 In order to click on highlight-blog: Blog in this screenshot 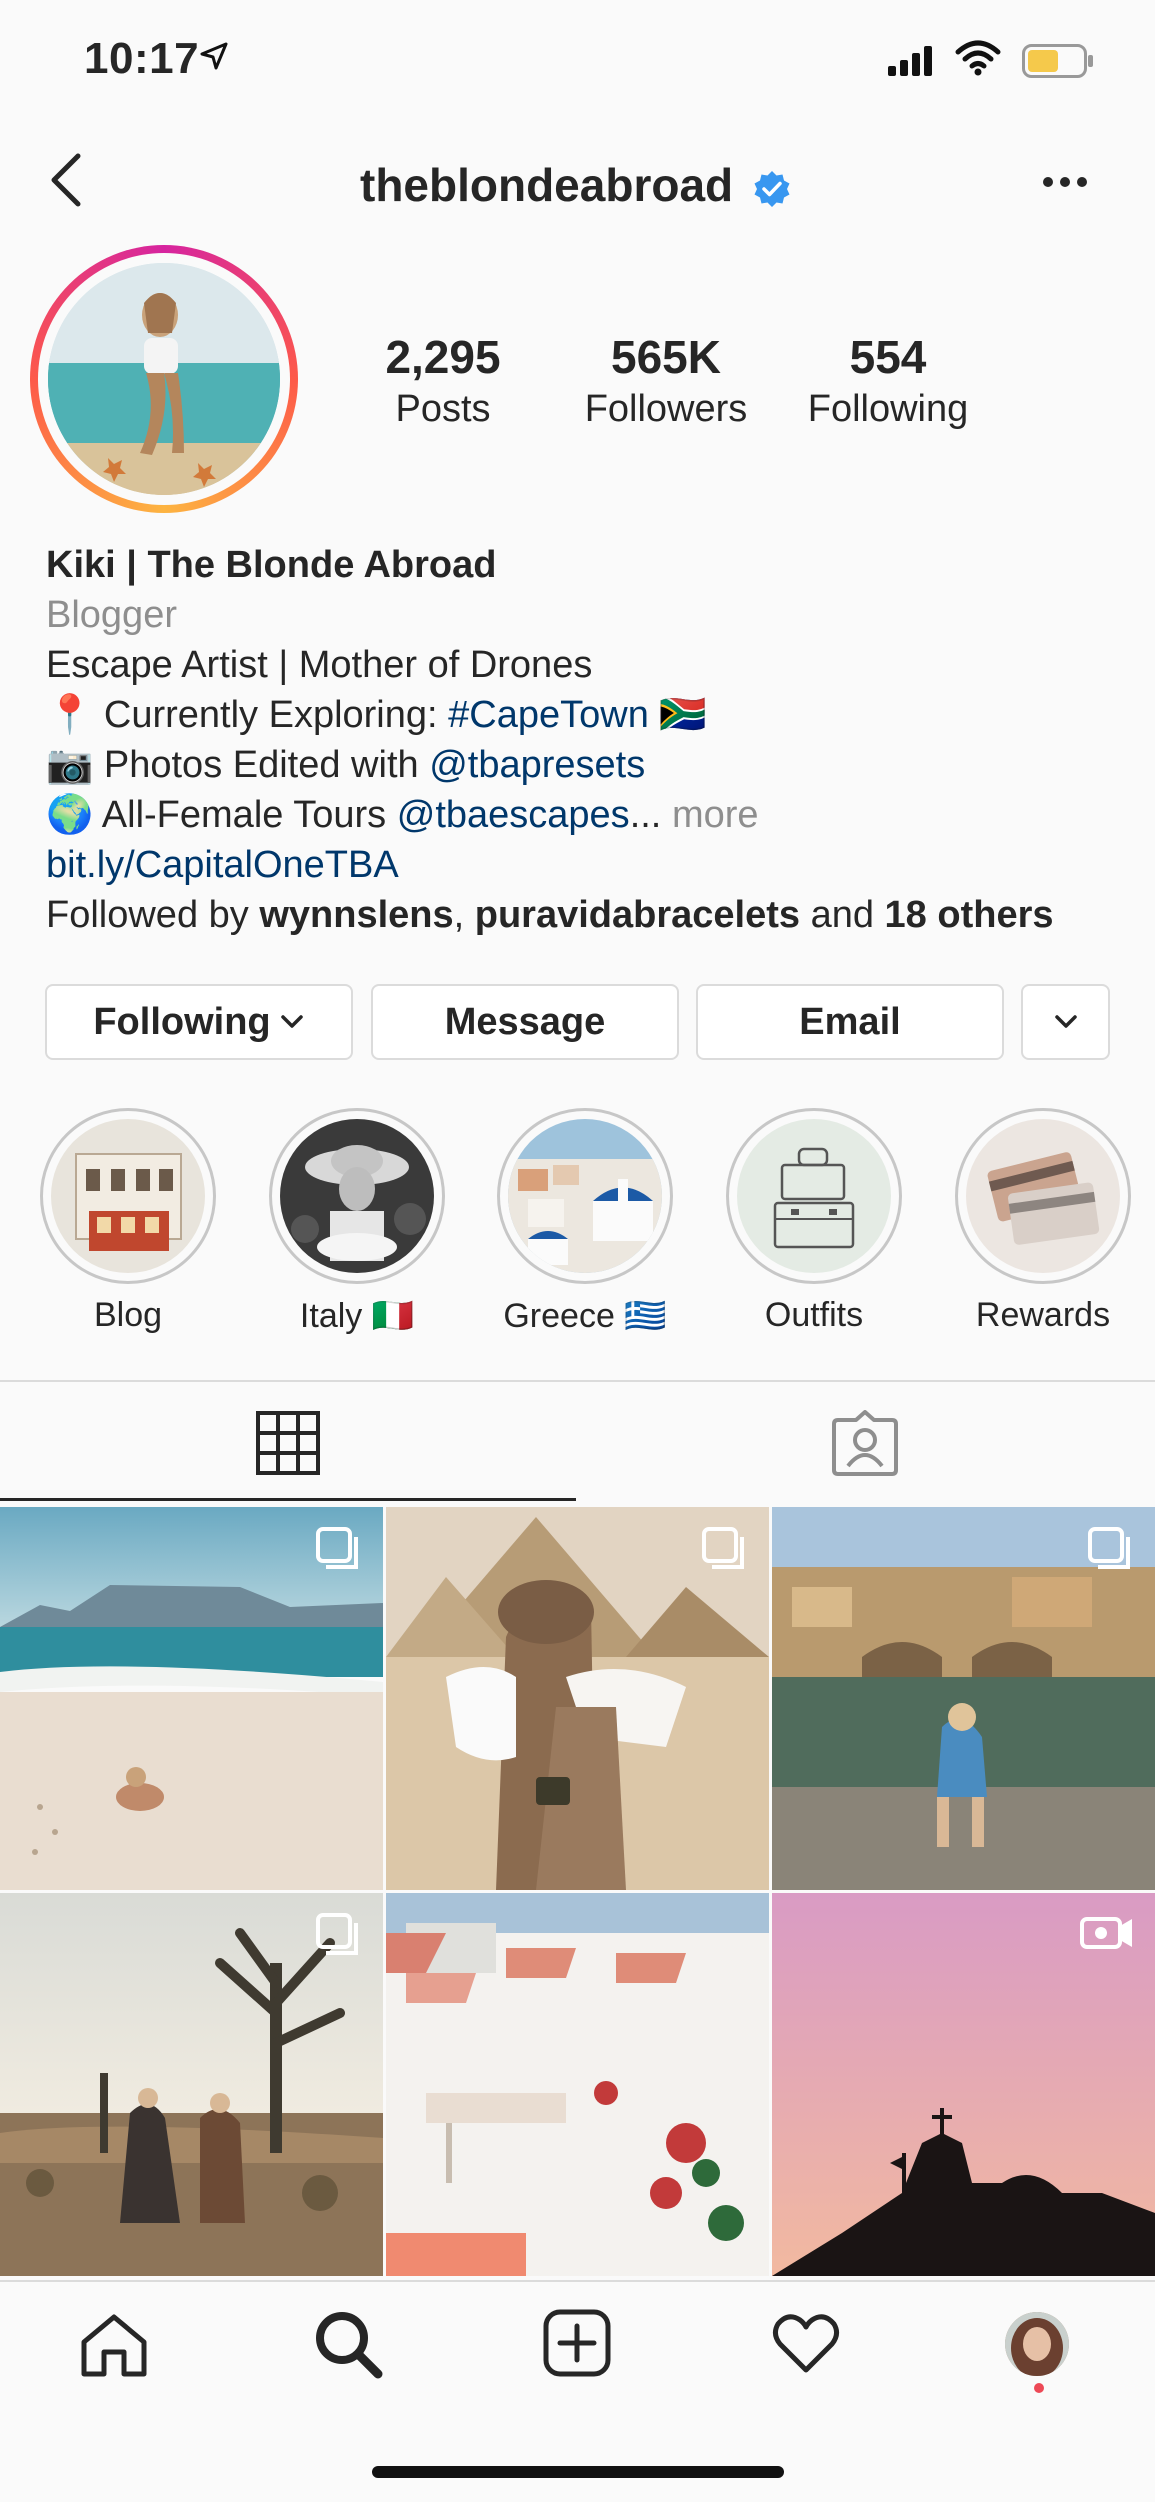, I will do `click(128, 1221)`.